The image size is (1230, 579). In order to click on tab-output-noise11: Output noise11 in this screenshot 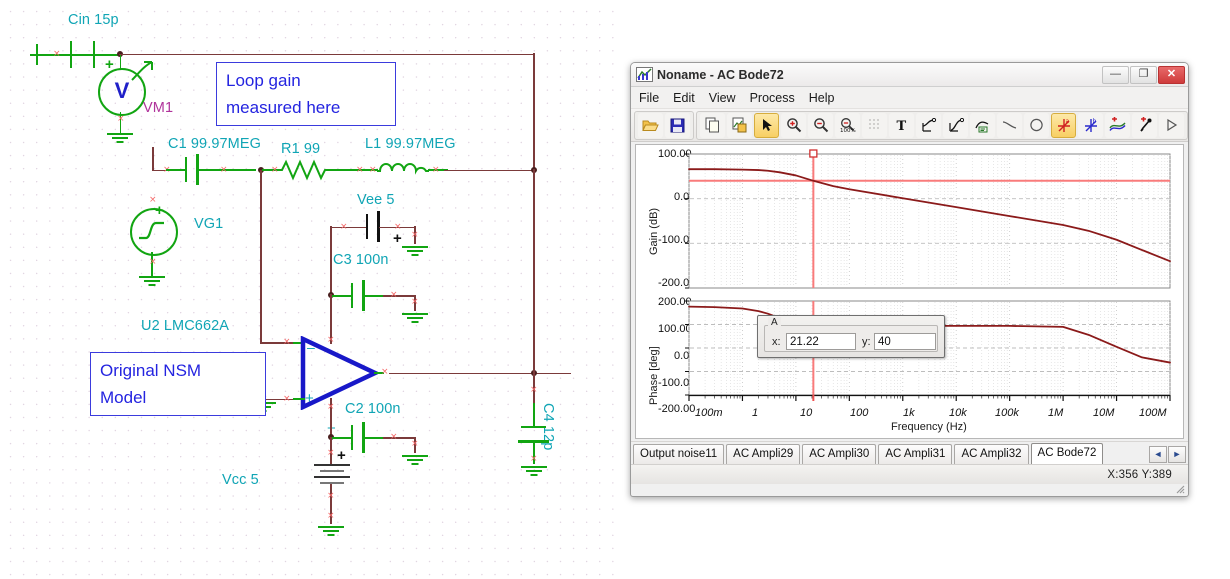, I will do `click(679, 454)`.